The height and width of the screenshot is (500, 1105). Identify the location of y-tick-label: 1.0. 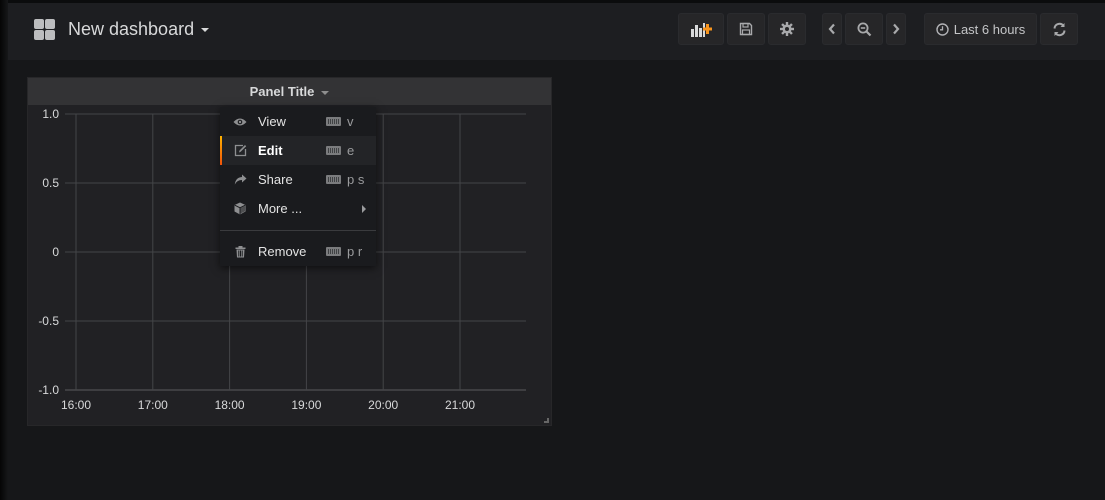
(50, 114).